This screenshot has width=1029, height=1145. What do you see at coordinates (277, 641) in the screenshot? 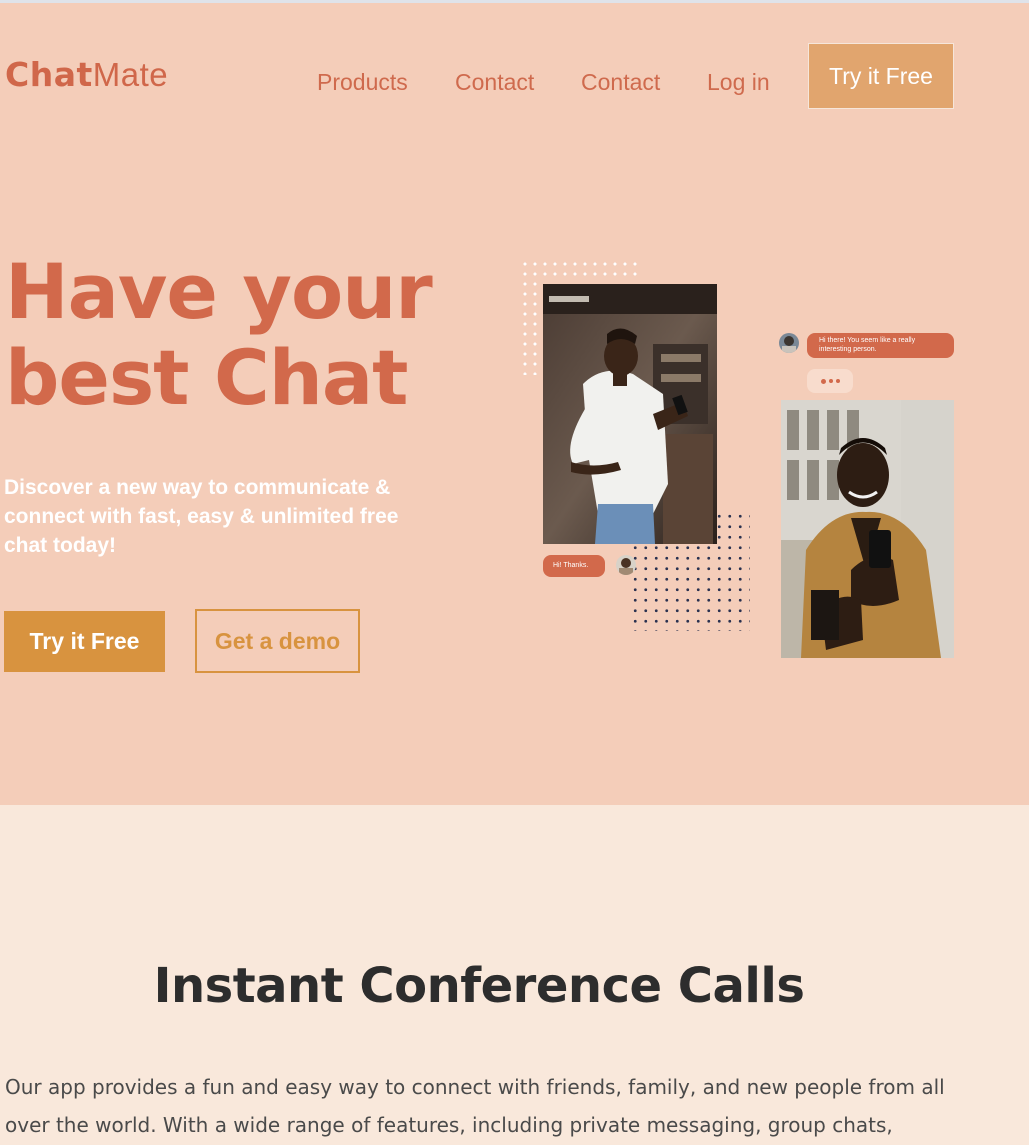
I see `get-demo-button: Get a demo` at bounding box center [277, 641].